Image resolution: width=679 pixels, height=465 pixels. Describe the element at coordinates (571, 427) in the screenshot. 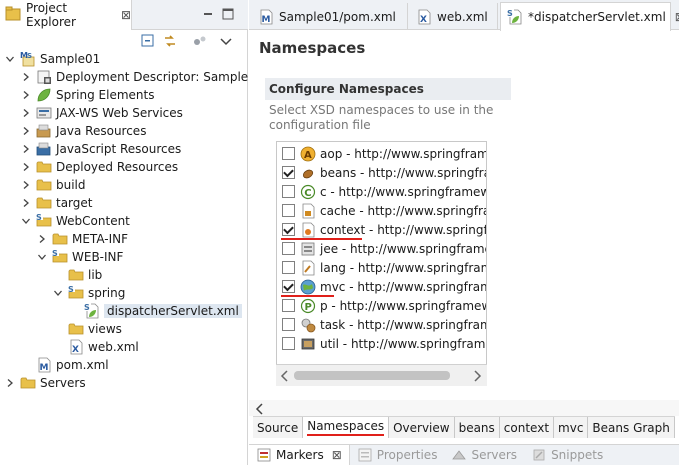

I see `page-tab-mvc: mvc` at that location.